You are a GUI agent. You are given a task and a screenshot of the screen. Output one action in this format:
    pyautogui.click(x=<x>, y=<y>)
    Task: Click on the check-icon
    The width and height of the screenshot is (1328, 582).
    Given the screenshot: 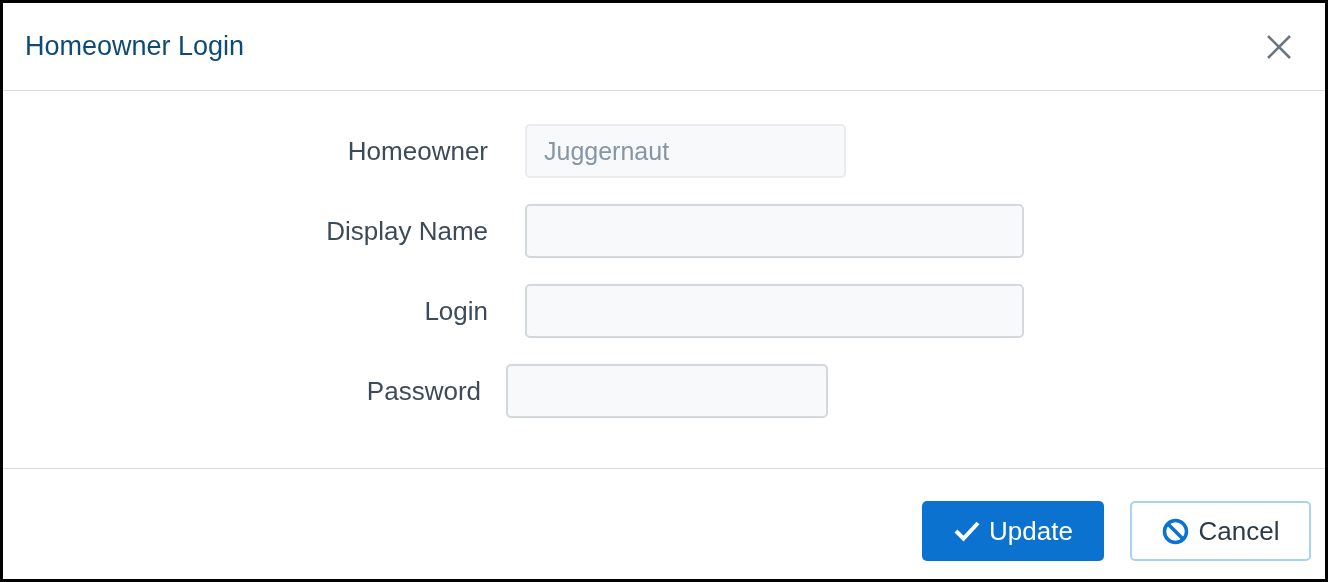 What is the action you would take?
    pyautogui.click(x=967, y=531)
    